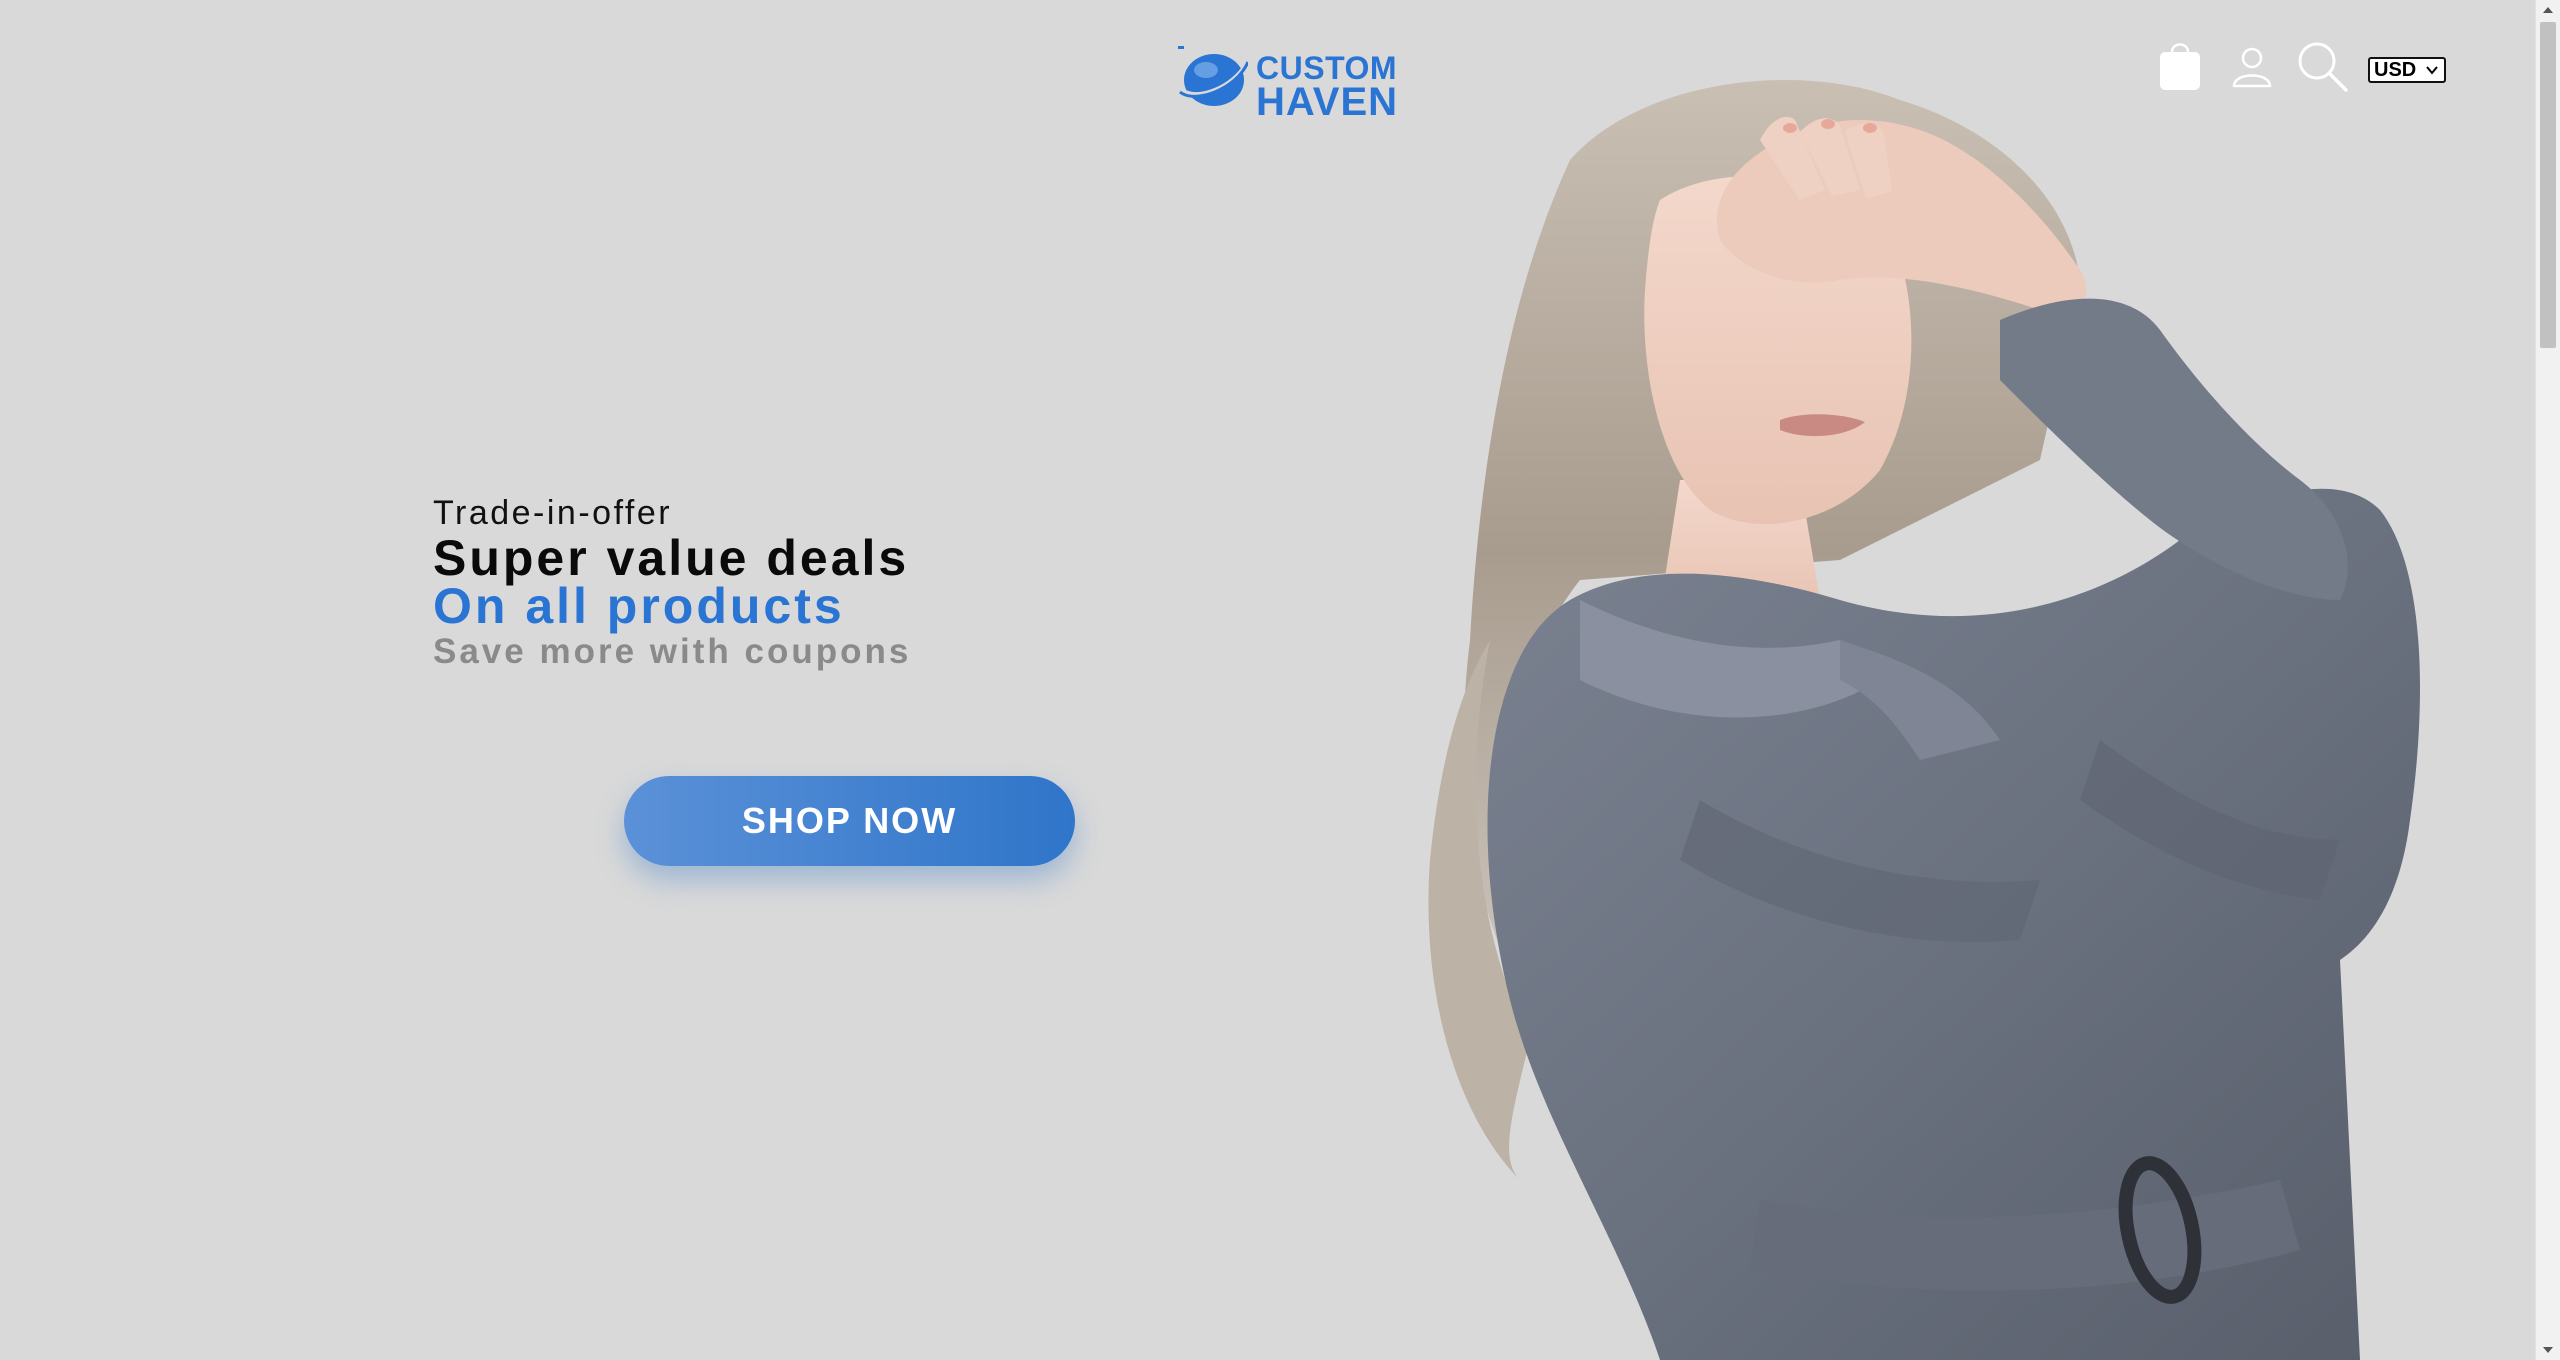  I want to click on shop-now-button: SHOP NOW, so click(849, 821).